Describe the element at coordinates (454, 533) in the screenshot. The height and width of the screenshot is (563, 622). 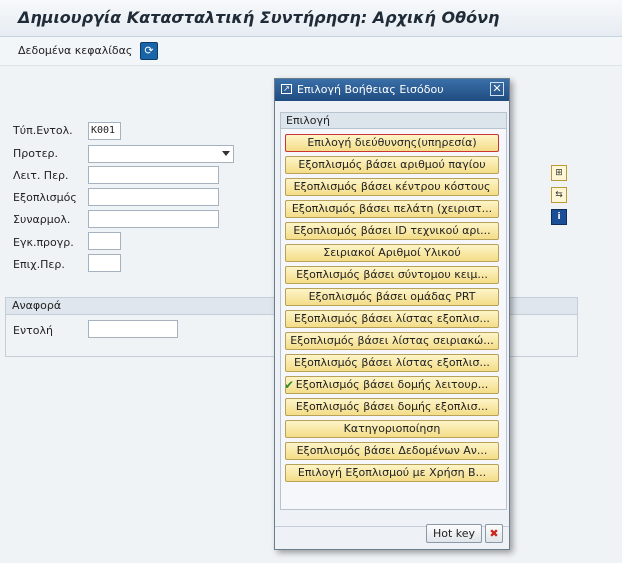
I see `hot-key-button: Hot key` at that location.